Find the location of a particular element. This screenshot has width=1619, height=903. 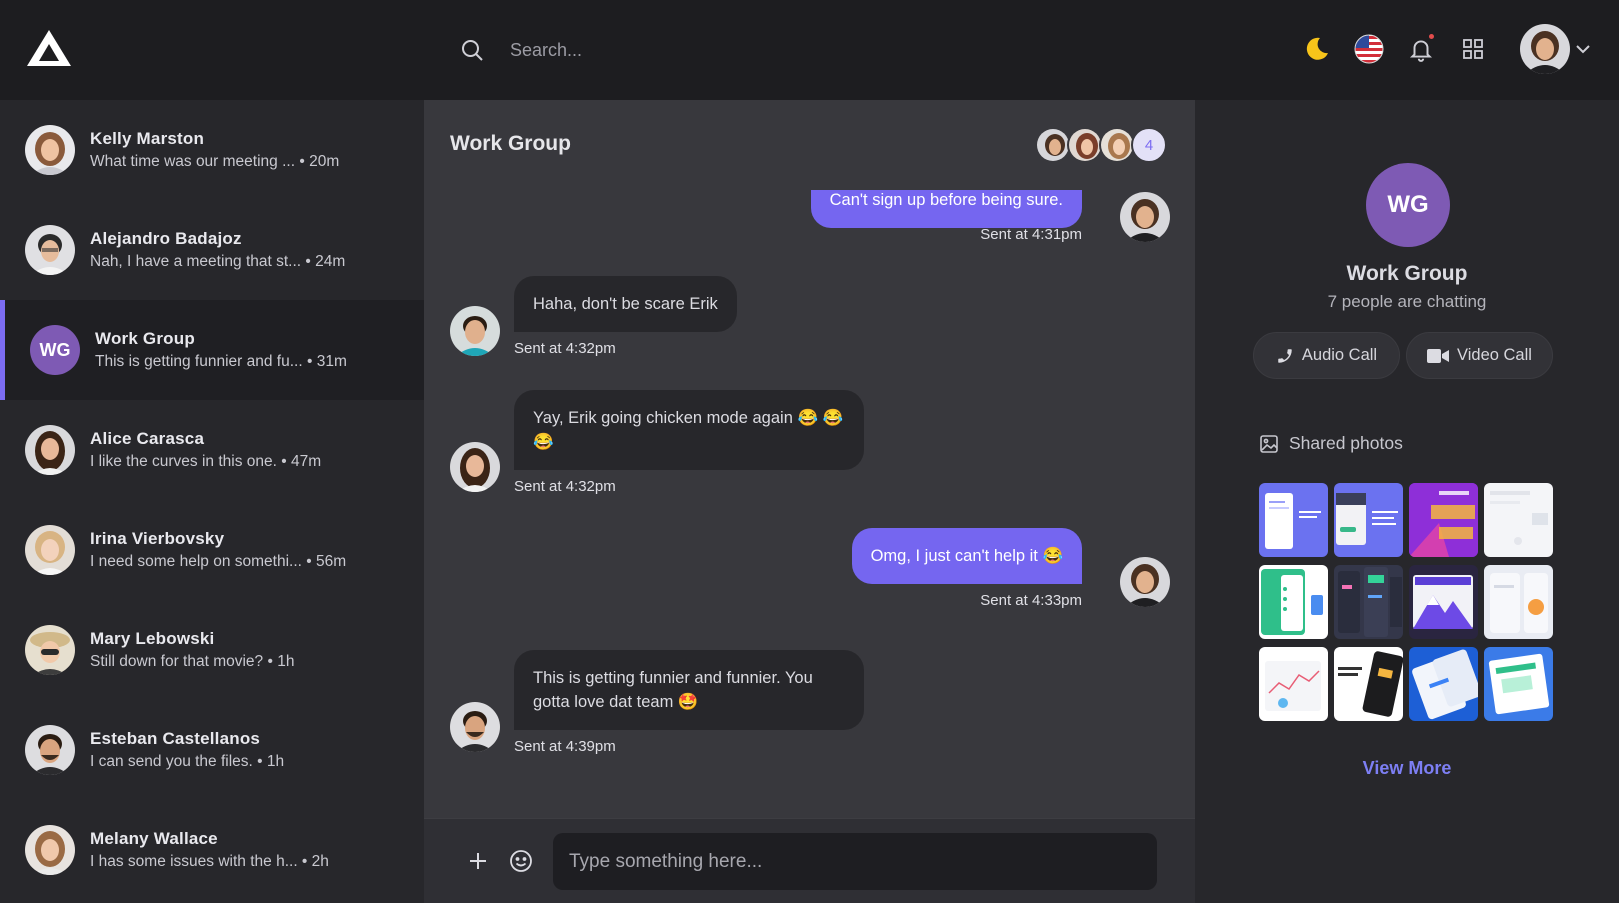

message-bubble-incoming: Yay, Erik going chicken mode again 😂 😂 😂 is located at coordinates (689, 430).